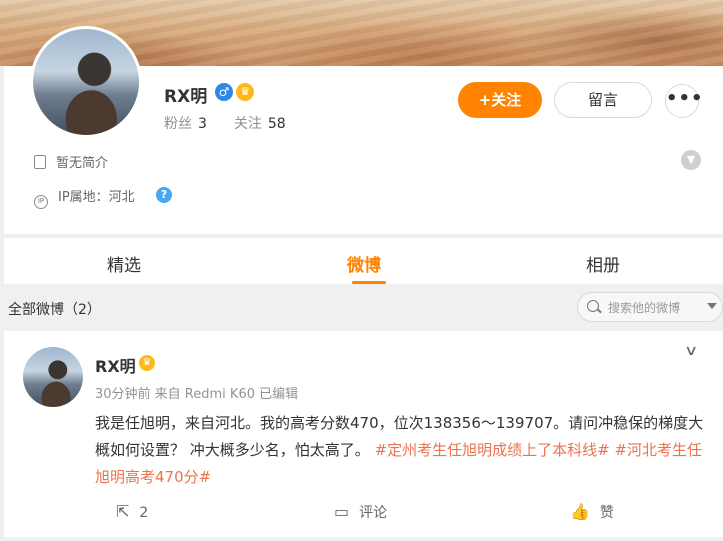 The image size is (723, 541). I want to click on document-icon, so click(40, 162).